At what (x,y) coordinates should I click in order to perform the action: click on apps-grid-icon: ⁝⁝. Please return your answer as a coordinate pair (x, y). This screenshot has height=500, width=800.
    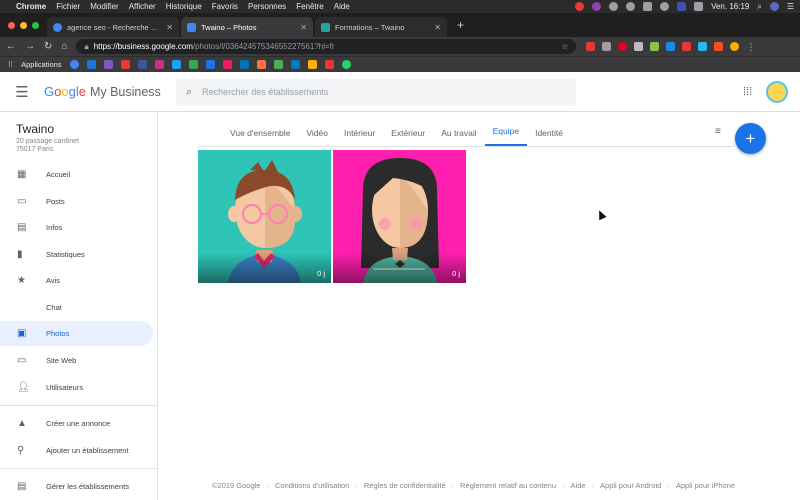
    Looking at the image, I should click on (10, 64).